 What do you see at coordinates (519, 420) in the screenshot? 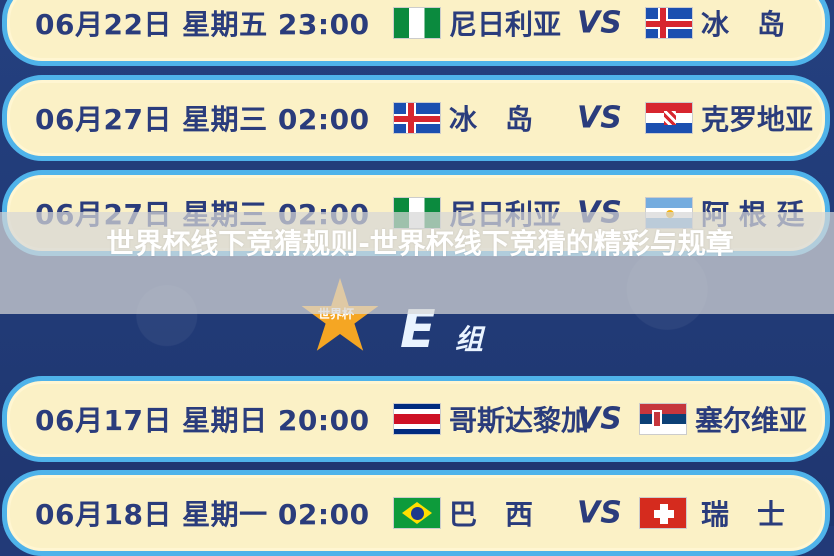
I see `home-team: 哥斯达黎加` at bounding box center [519, 420].